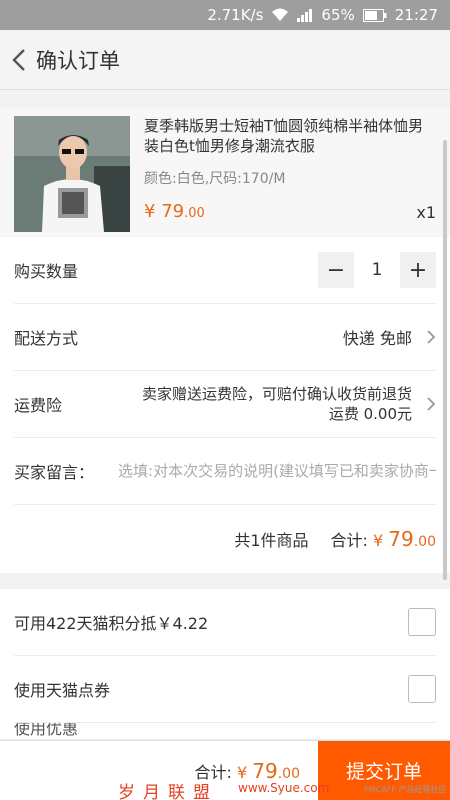  What do you see at coordinates (242, 772) in the screenshot?
I see `bottom-symbol: ¥` at bounding box center [242, 772].